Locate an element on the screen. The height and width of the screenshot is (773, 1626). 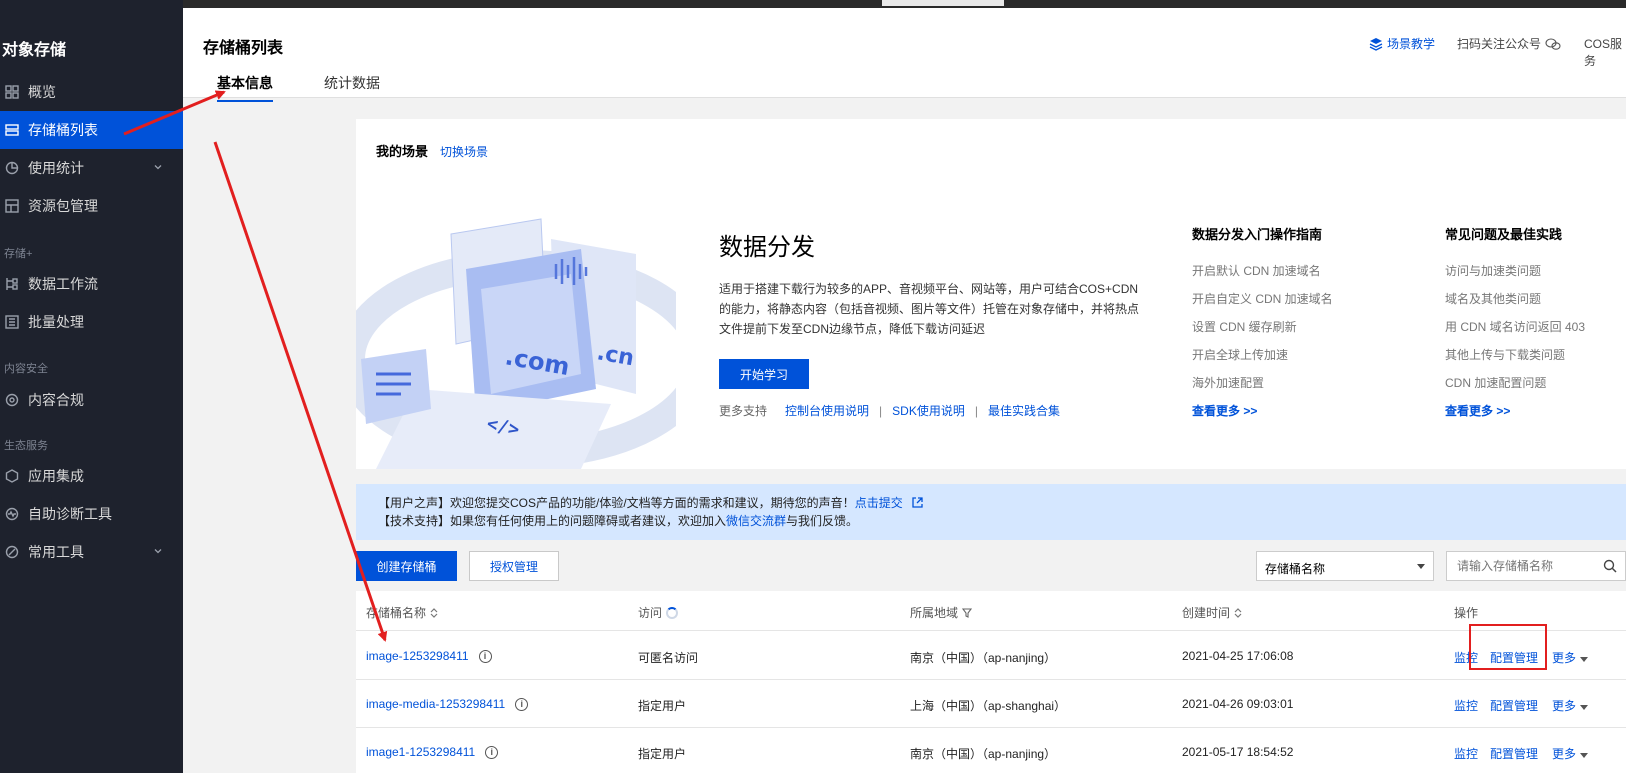
tools-icon is located at coordinates (12, 552).